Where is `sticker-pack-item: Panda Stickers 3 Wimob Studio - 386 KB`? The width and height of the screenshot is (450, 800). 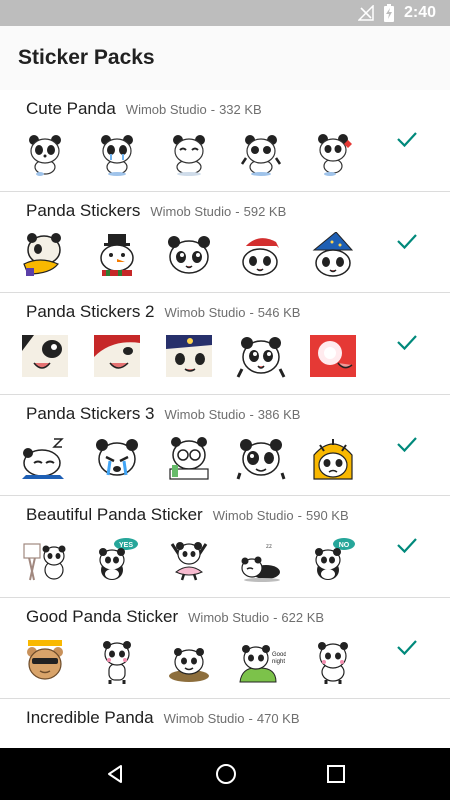
sticker-pack-item: Panda Stickers 3 Wimob Studio - 386 KB is located at coordinates (225, 445).